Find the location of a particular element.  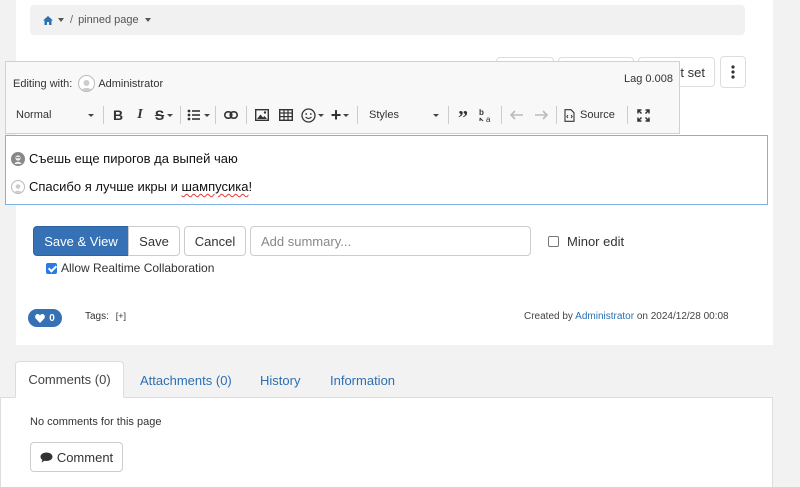

add-tag-link: [+] is located at coordinates (121, 316).